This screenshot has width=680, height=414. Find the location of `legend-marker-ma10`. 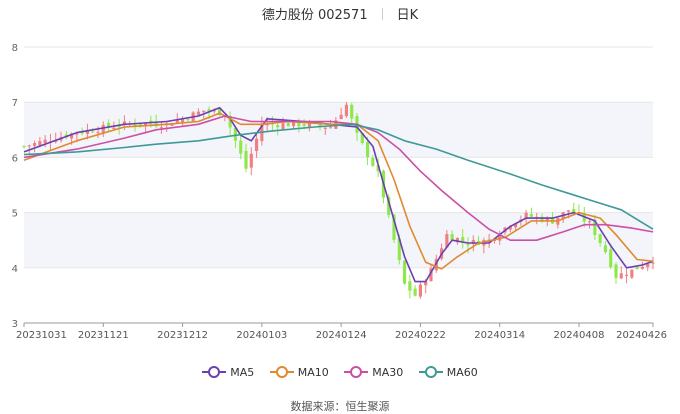

legend-marker-ma10 is located at coordinates (281, 372).